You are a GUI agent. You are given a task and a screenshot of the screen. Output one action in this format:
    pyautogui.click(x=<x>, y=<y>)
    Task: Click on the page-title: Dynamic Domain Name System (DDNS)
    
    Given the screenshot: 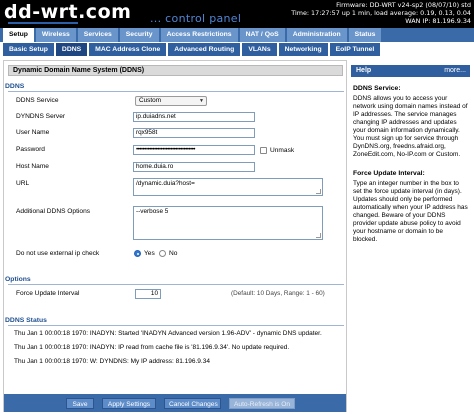 What is the action you would take?
    pyautogui.click(x=175, y=70)
    